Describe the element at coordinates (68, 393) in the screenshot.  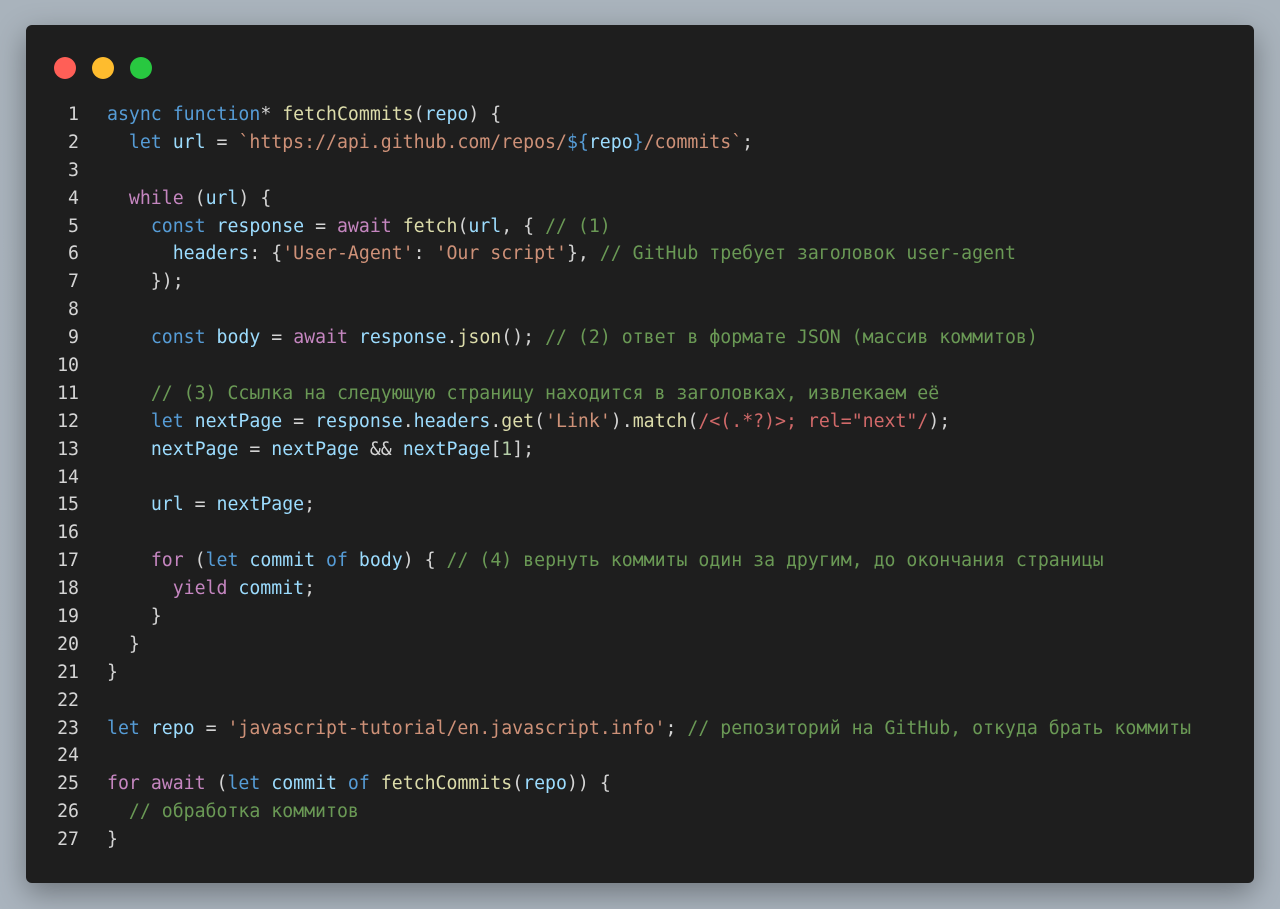
I see `line-number: 11` at that location.